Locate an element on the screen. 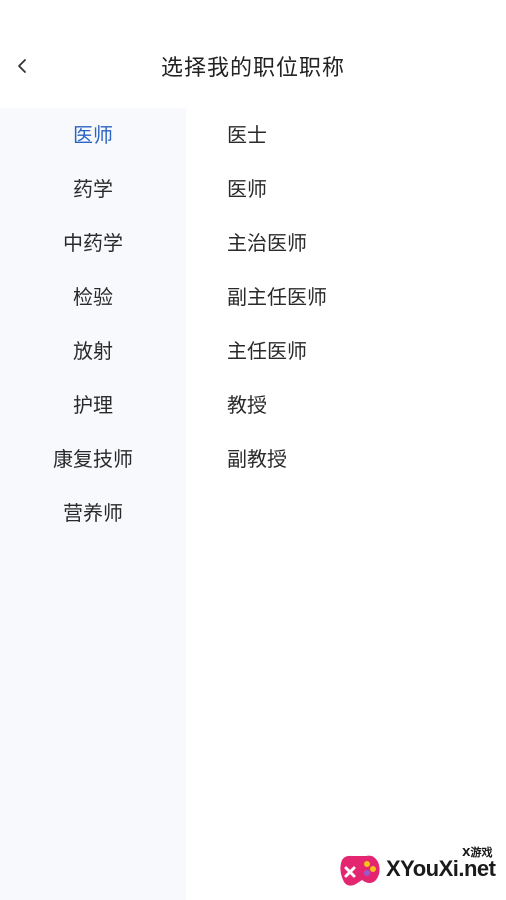  header: 选择我的职位职称 is located at coordinates (253, 69).